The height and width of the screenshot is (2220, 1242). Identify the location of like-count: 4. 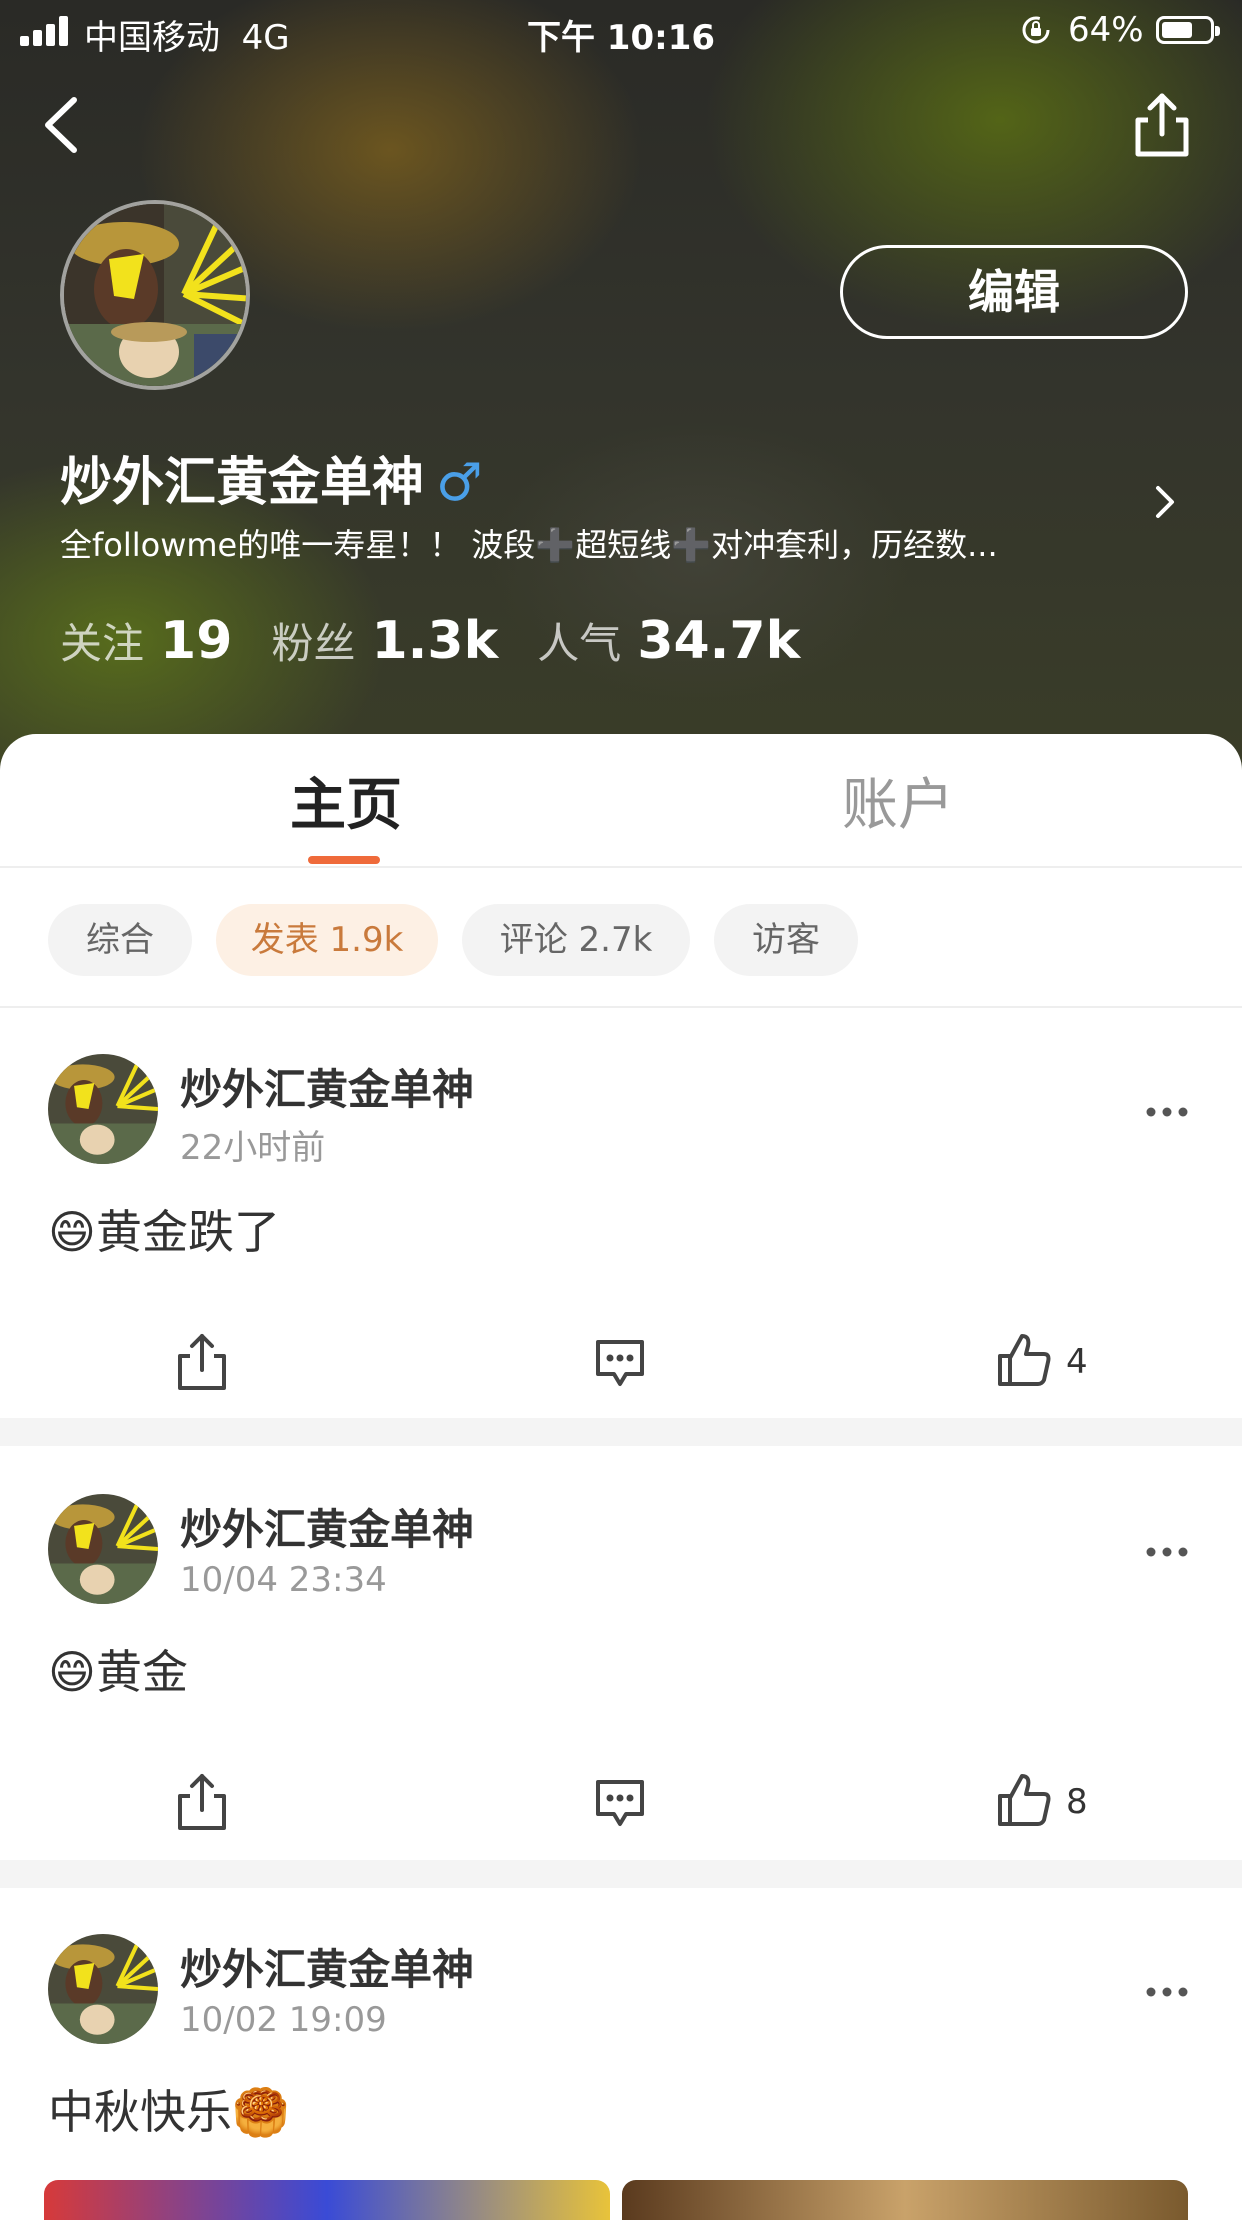
(1077, 1362).